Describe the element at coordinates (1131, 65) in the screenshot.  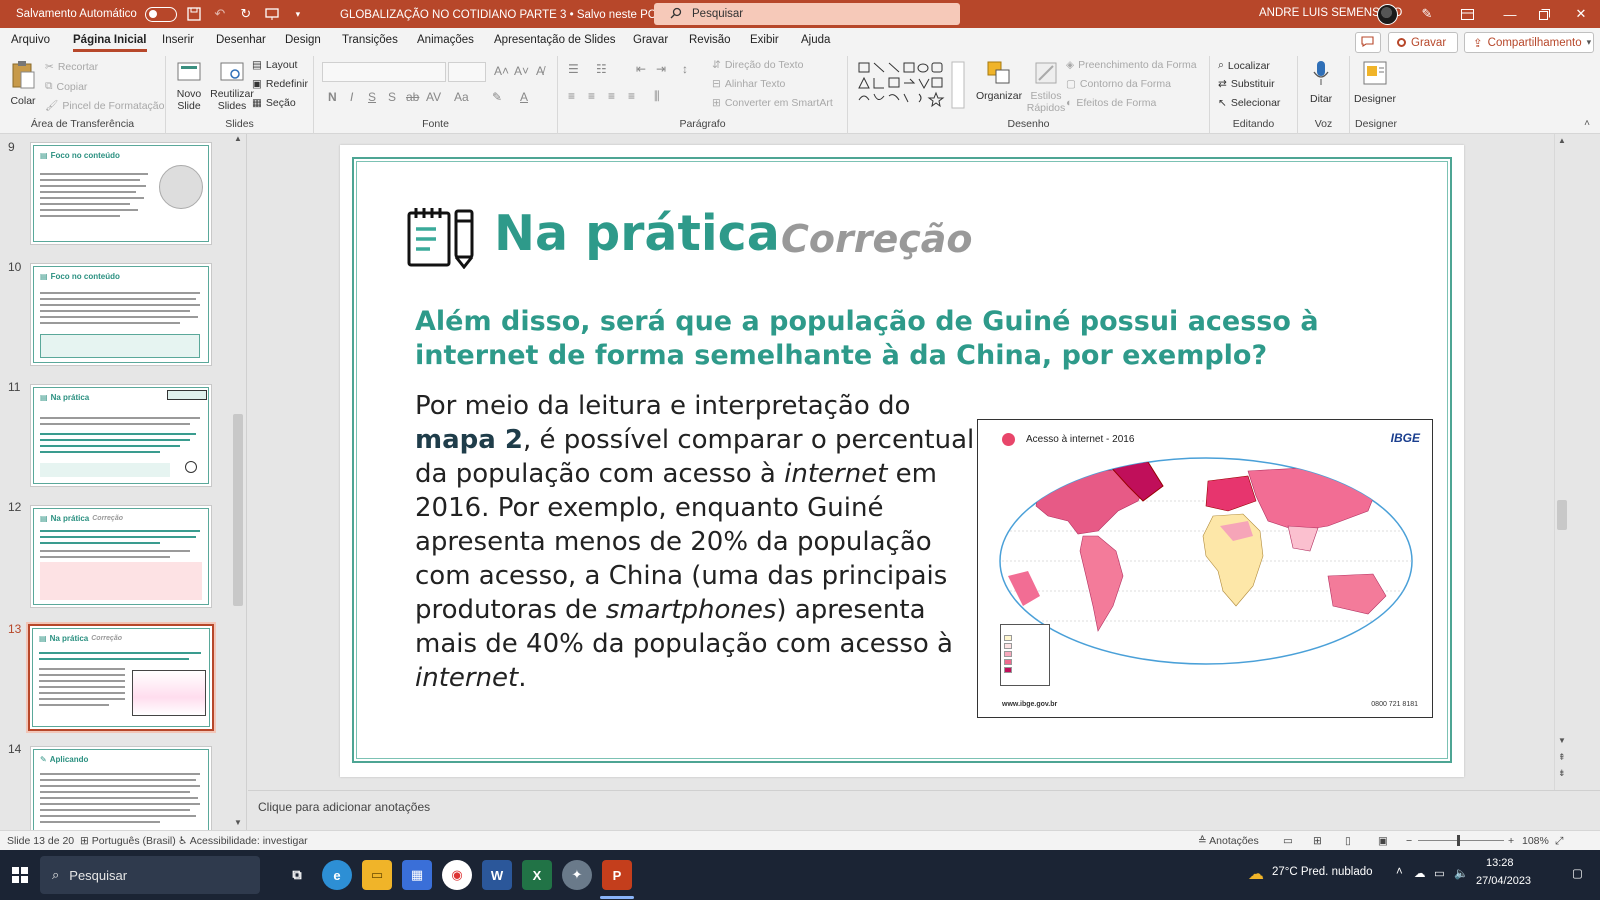
I see `shape-fill-button: ◈ Preenchimento da Forma` at that location.